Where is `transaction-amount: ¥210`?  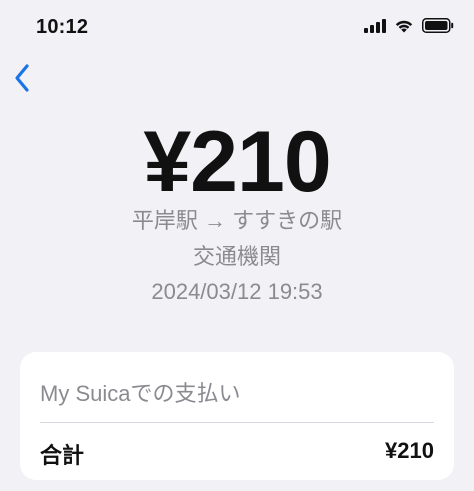
transaction-amount: ¥210 is located at coordinates (237, 162).